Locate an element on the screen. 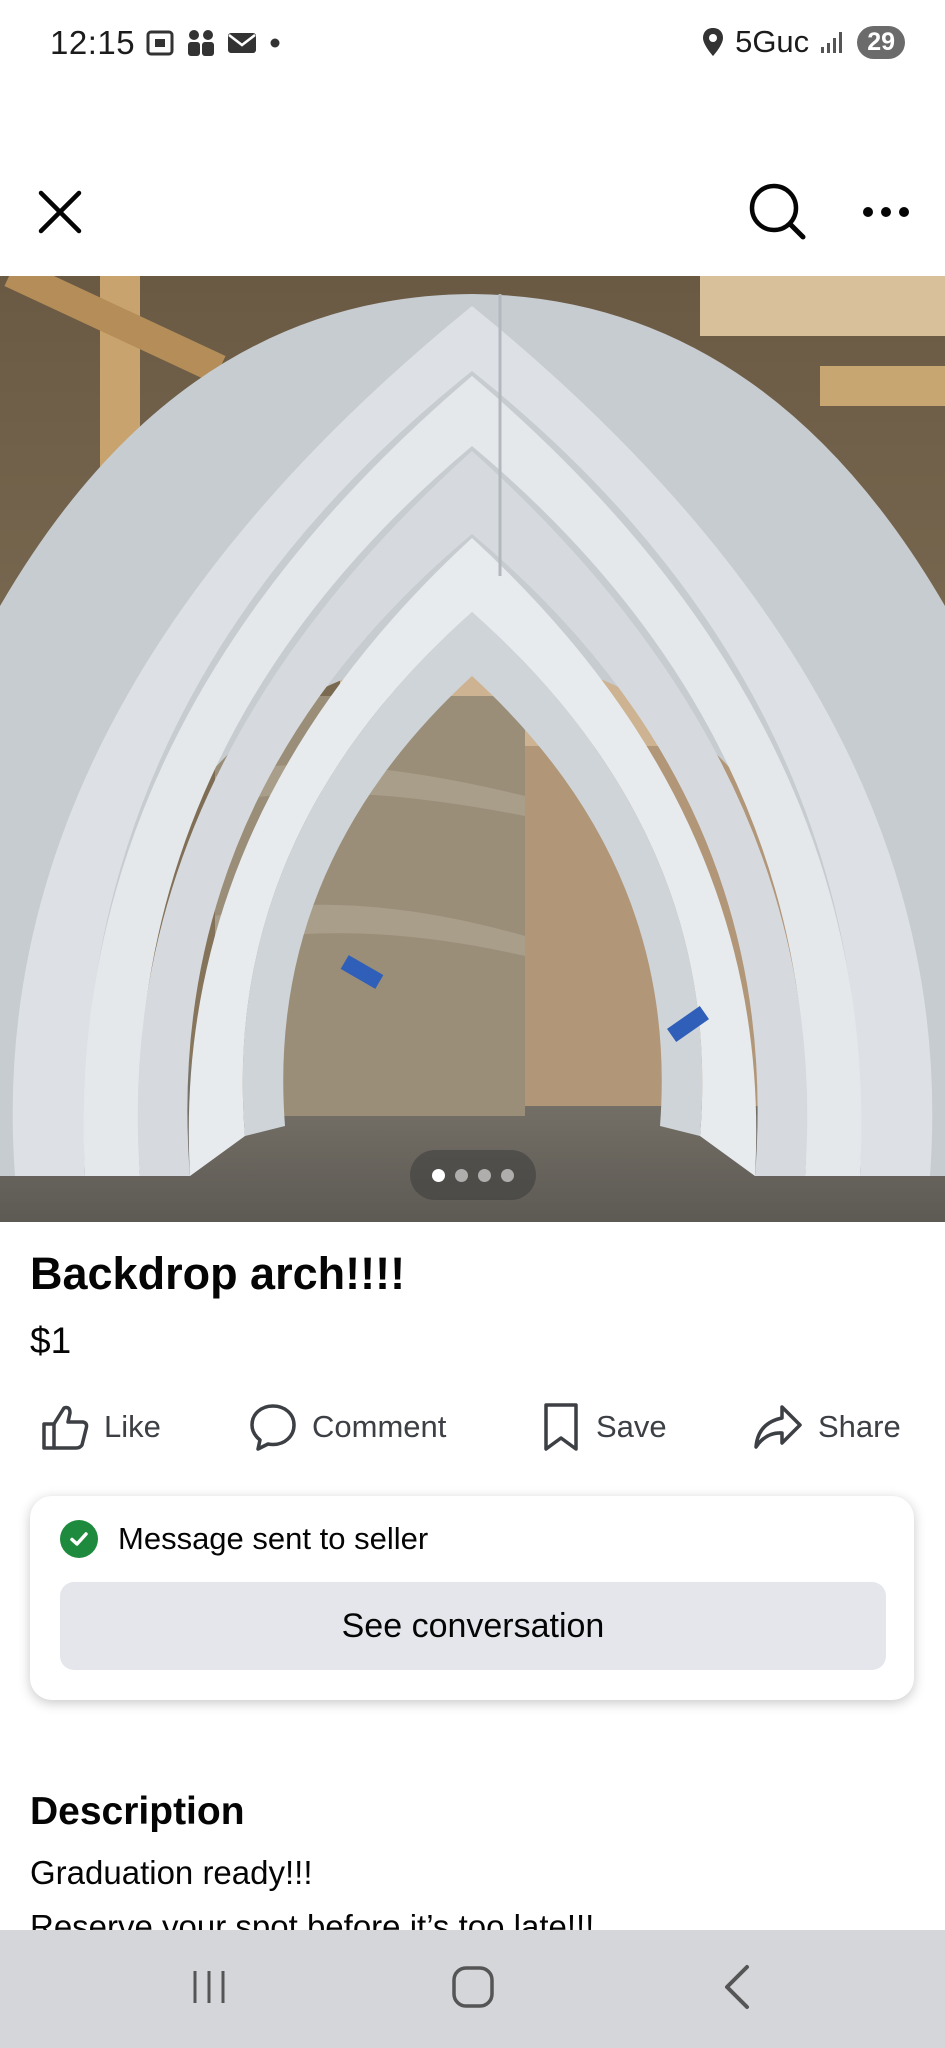 The image size is (945, 2048). save-button: Save is located at coordinates (603, 1427).